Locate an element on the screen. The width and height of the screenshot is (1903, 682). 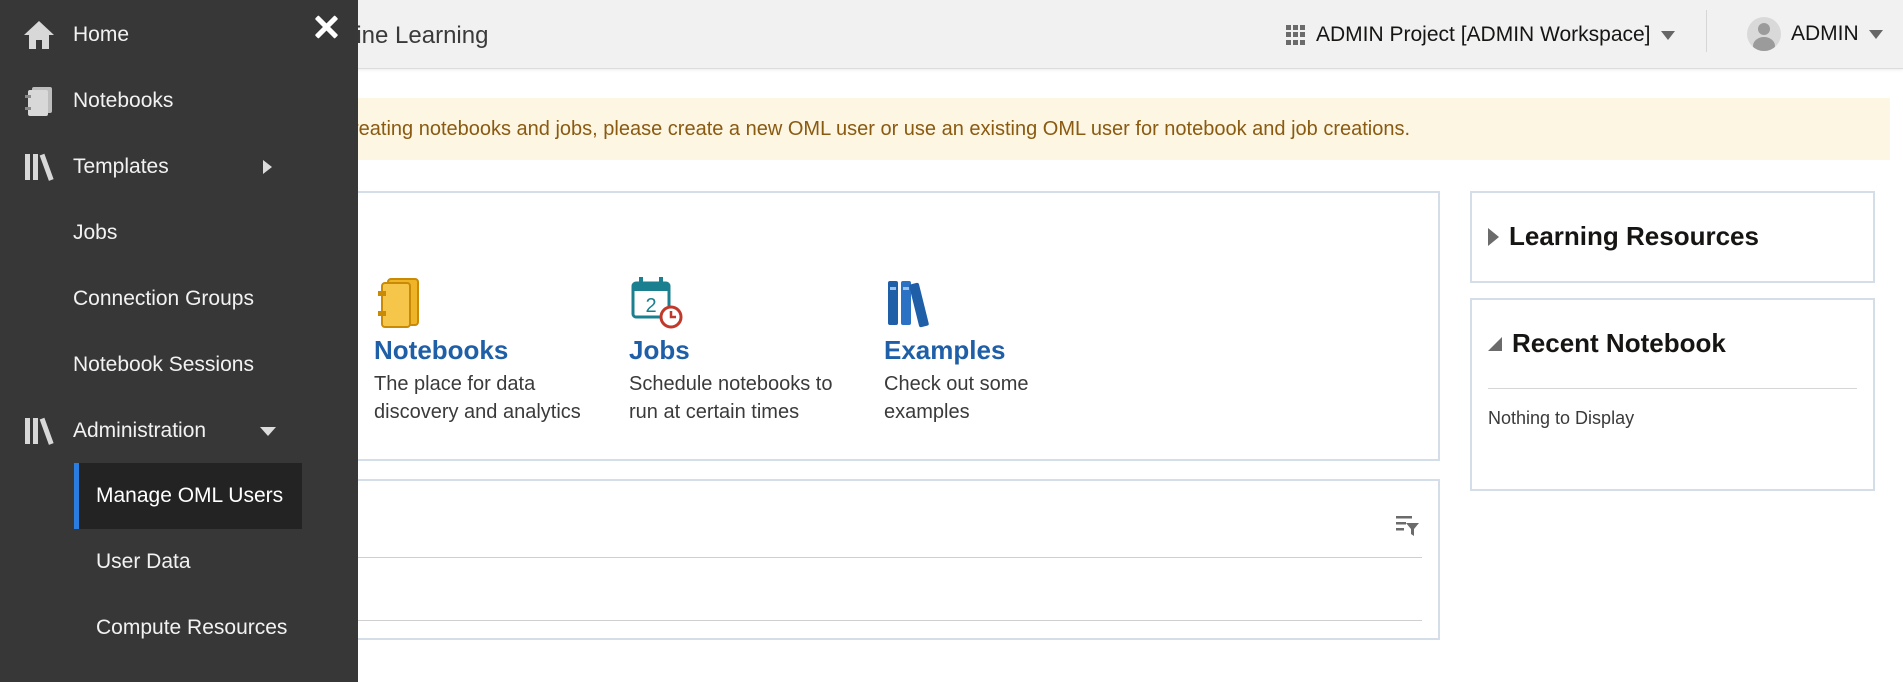
notebooks-icon is located at coordinates (39, 101).